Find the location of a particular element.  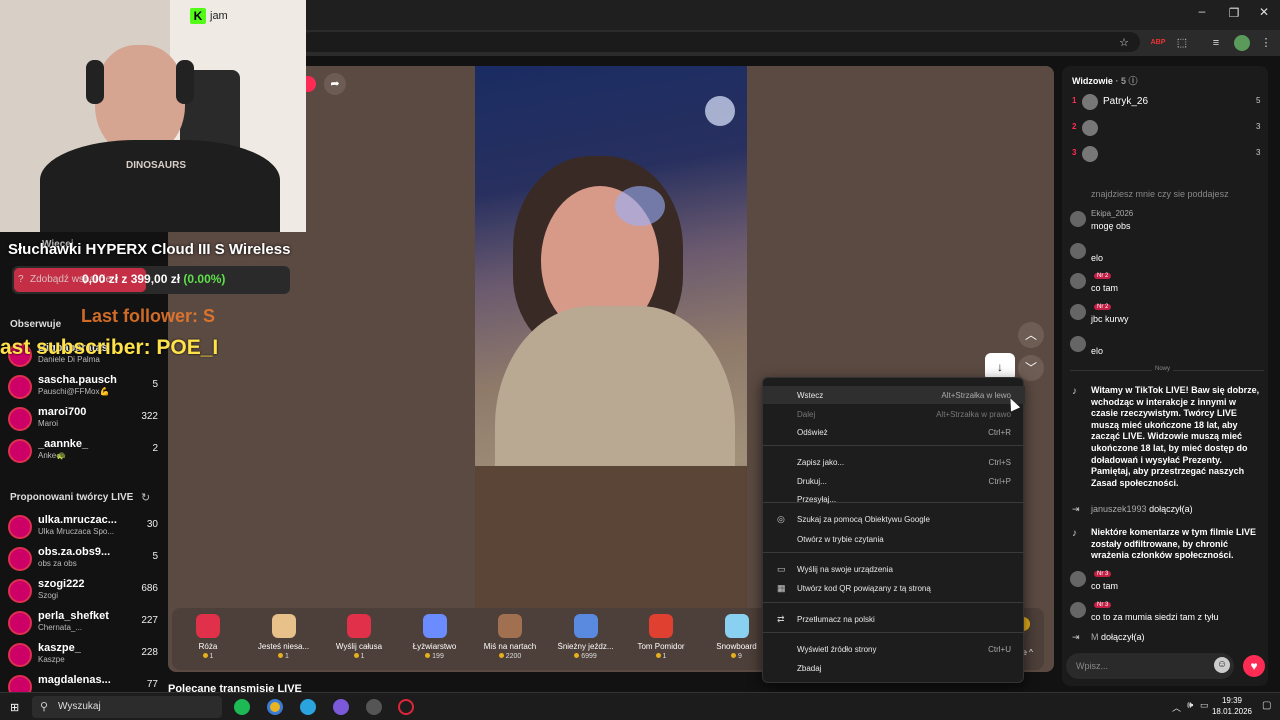

messenger-icon is located at coordinates (341, 707).